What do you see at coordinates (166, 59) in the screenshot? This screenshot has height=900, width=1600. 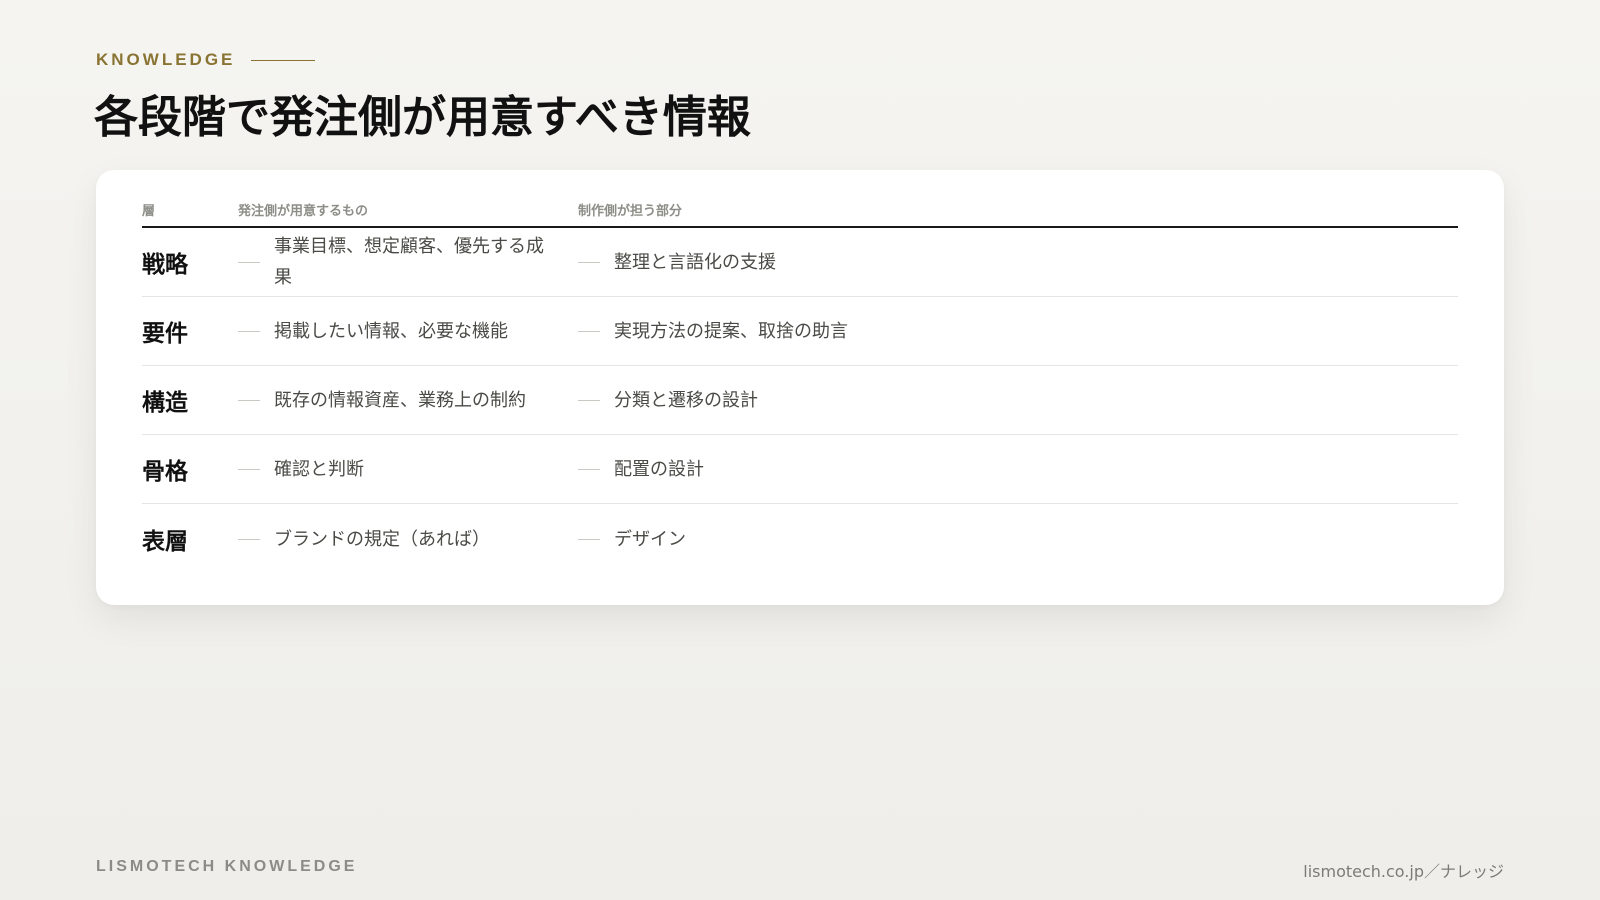 I see `eyebrow-label: KNOWLEDGE` at bounding box center [166, 59].